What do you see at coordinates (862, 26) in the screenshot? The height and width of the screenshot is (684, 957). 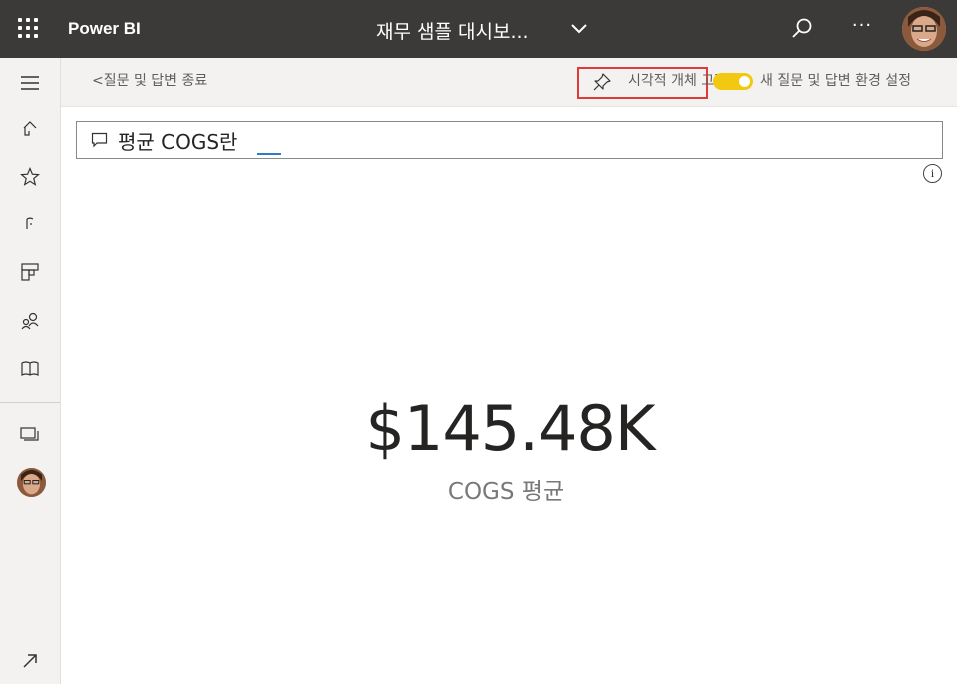 I see `more-options-icon: ···` at bounding box center [862, 26].